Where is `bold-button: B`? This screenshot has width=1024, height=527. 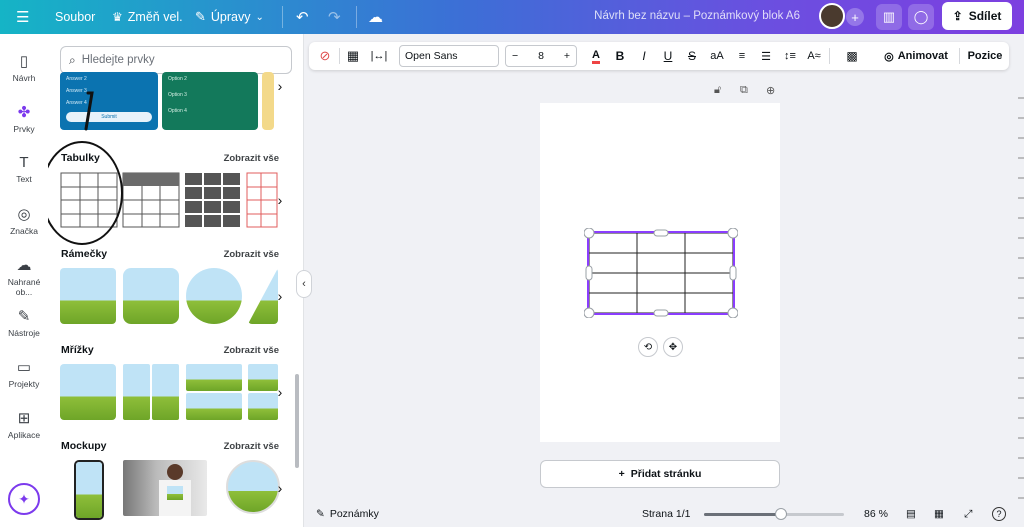
bold-button: B is located at coordinates (620, 56).